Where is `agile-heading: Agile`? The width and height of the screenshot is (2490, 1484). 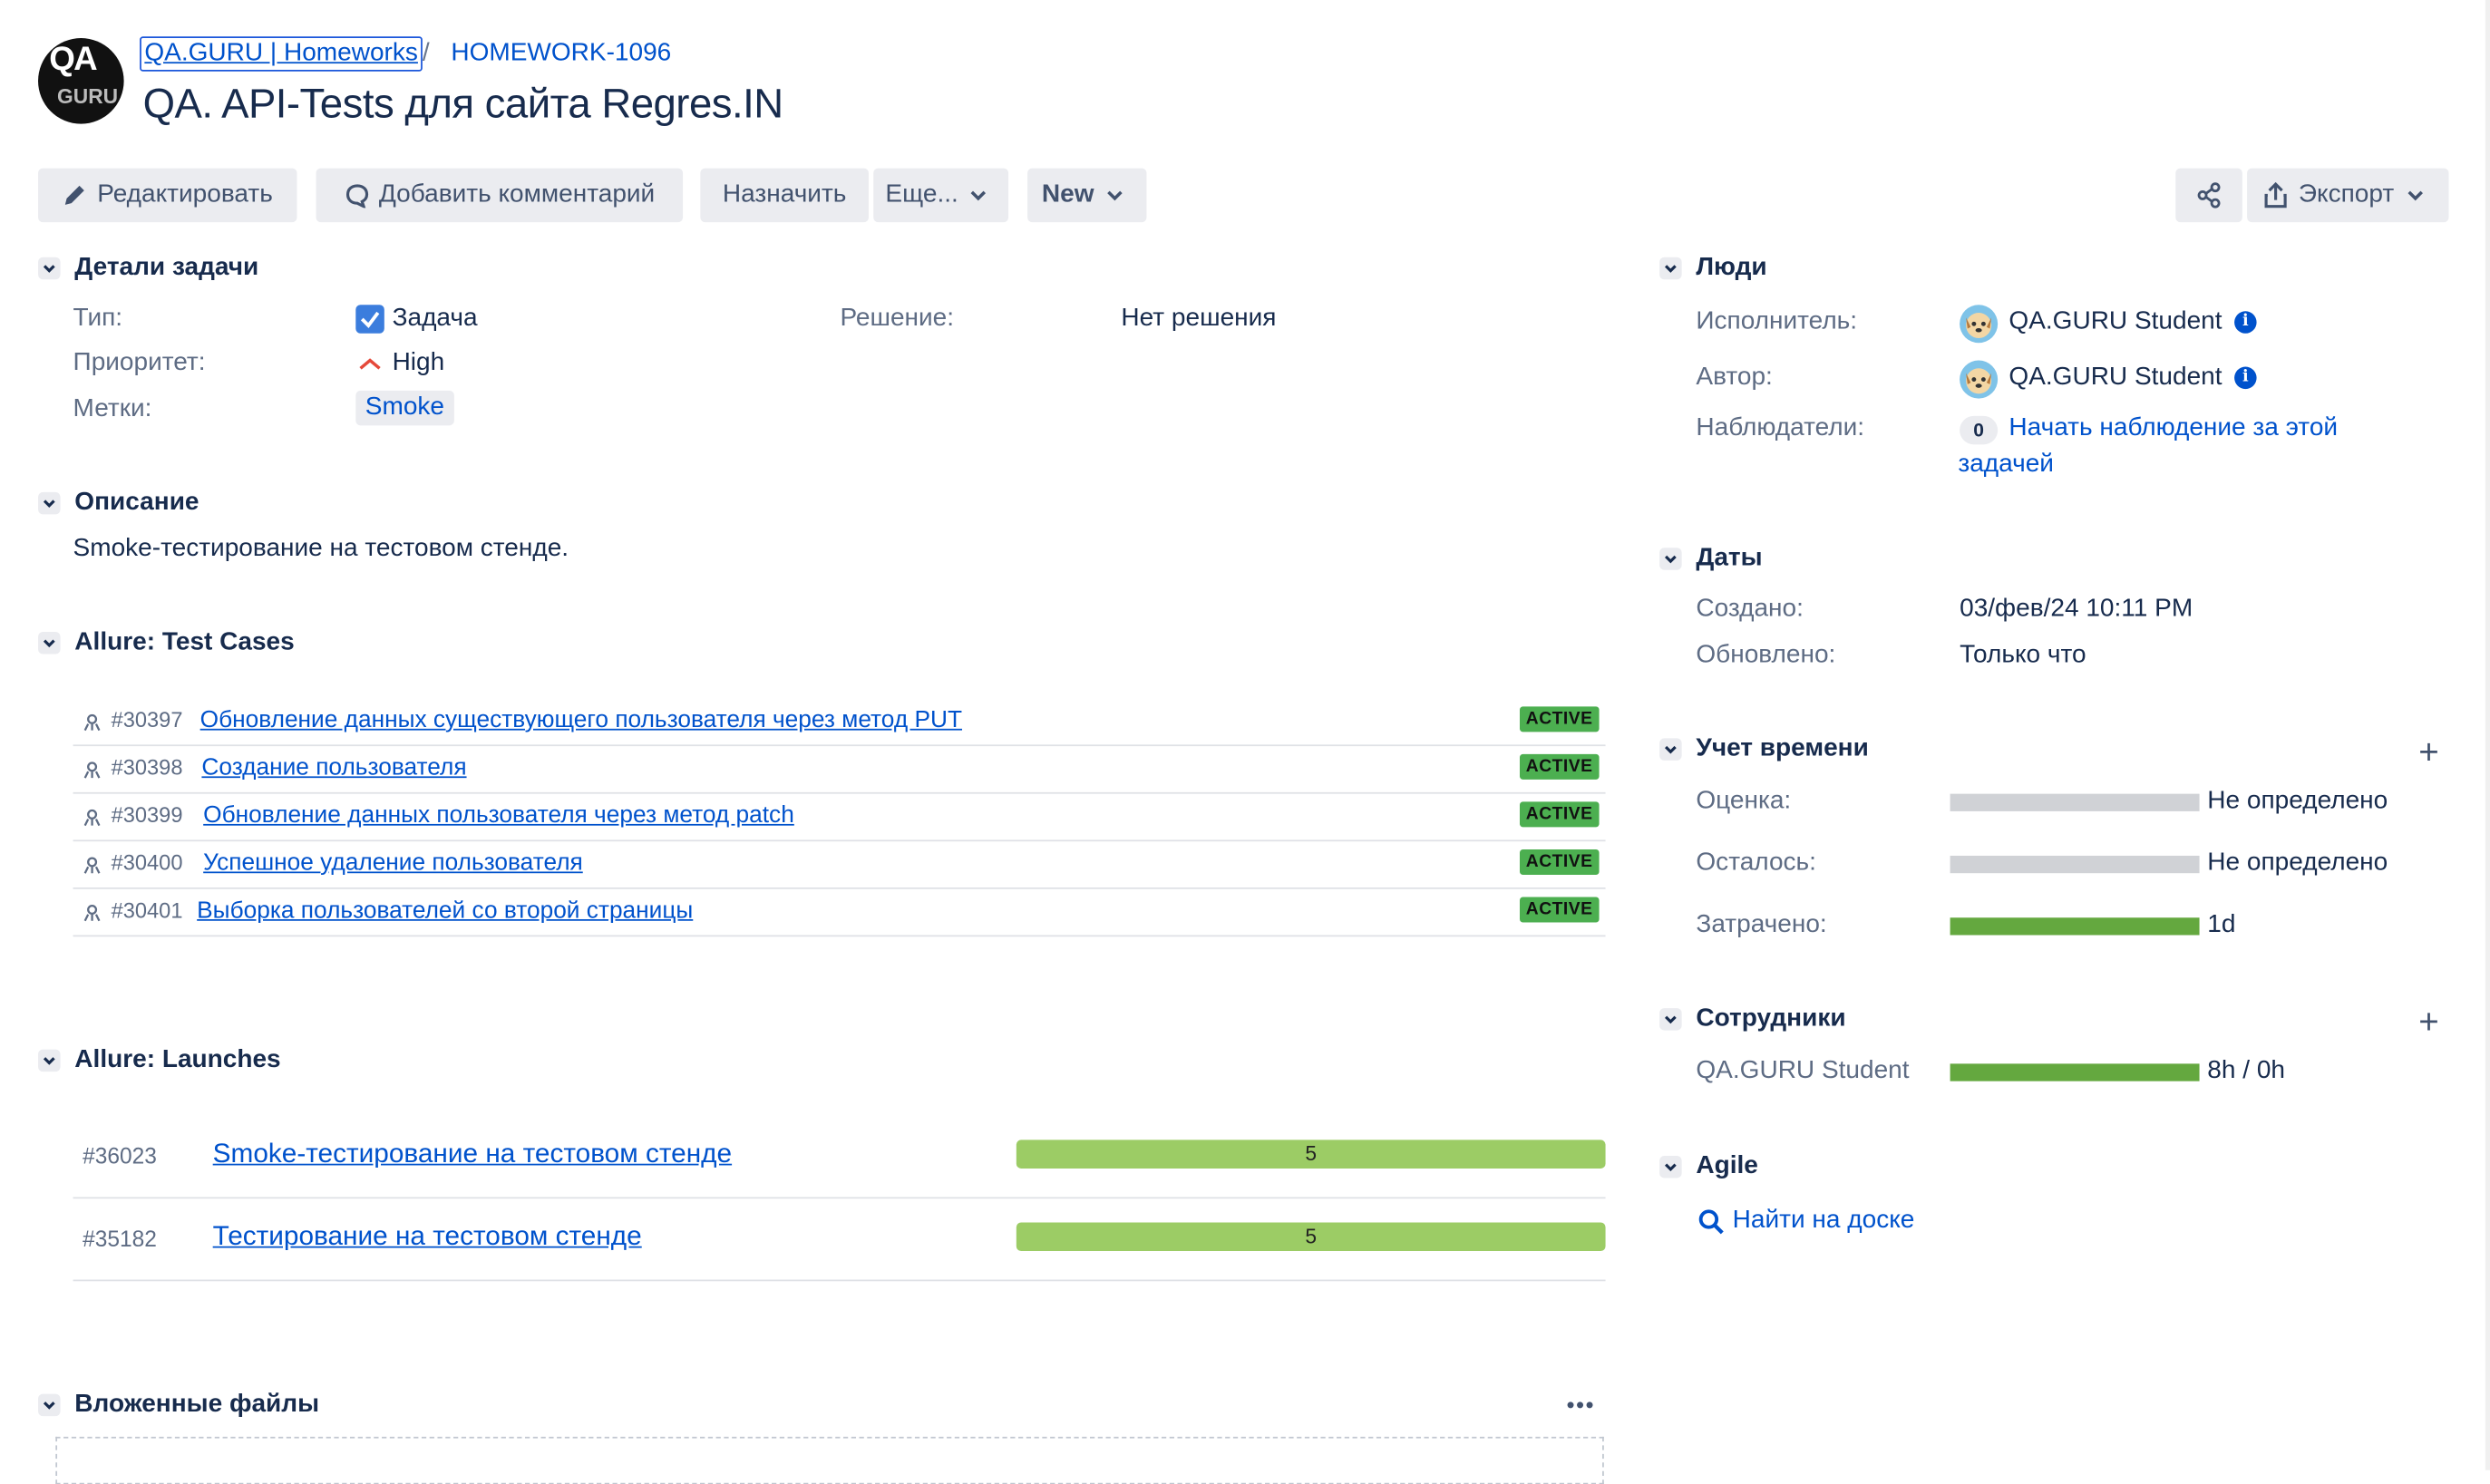
agile-heading: Agile is located at coordinates (1727, 1166).